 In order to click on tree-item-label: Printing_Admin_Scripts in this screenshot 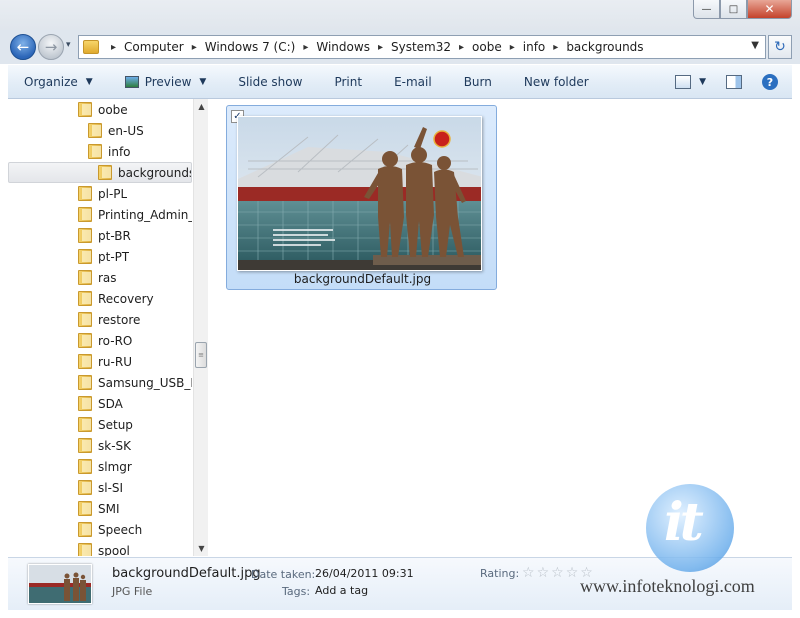, I will do `click(145, 214)`.